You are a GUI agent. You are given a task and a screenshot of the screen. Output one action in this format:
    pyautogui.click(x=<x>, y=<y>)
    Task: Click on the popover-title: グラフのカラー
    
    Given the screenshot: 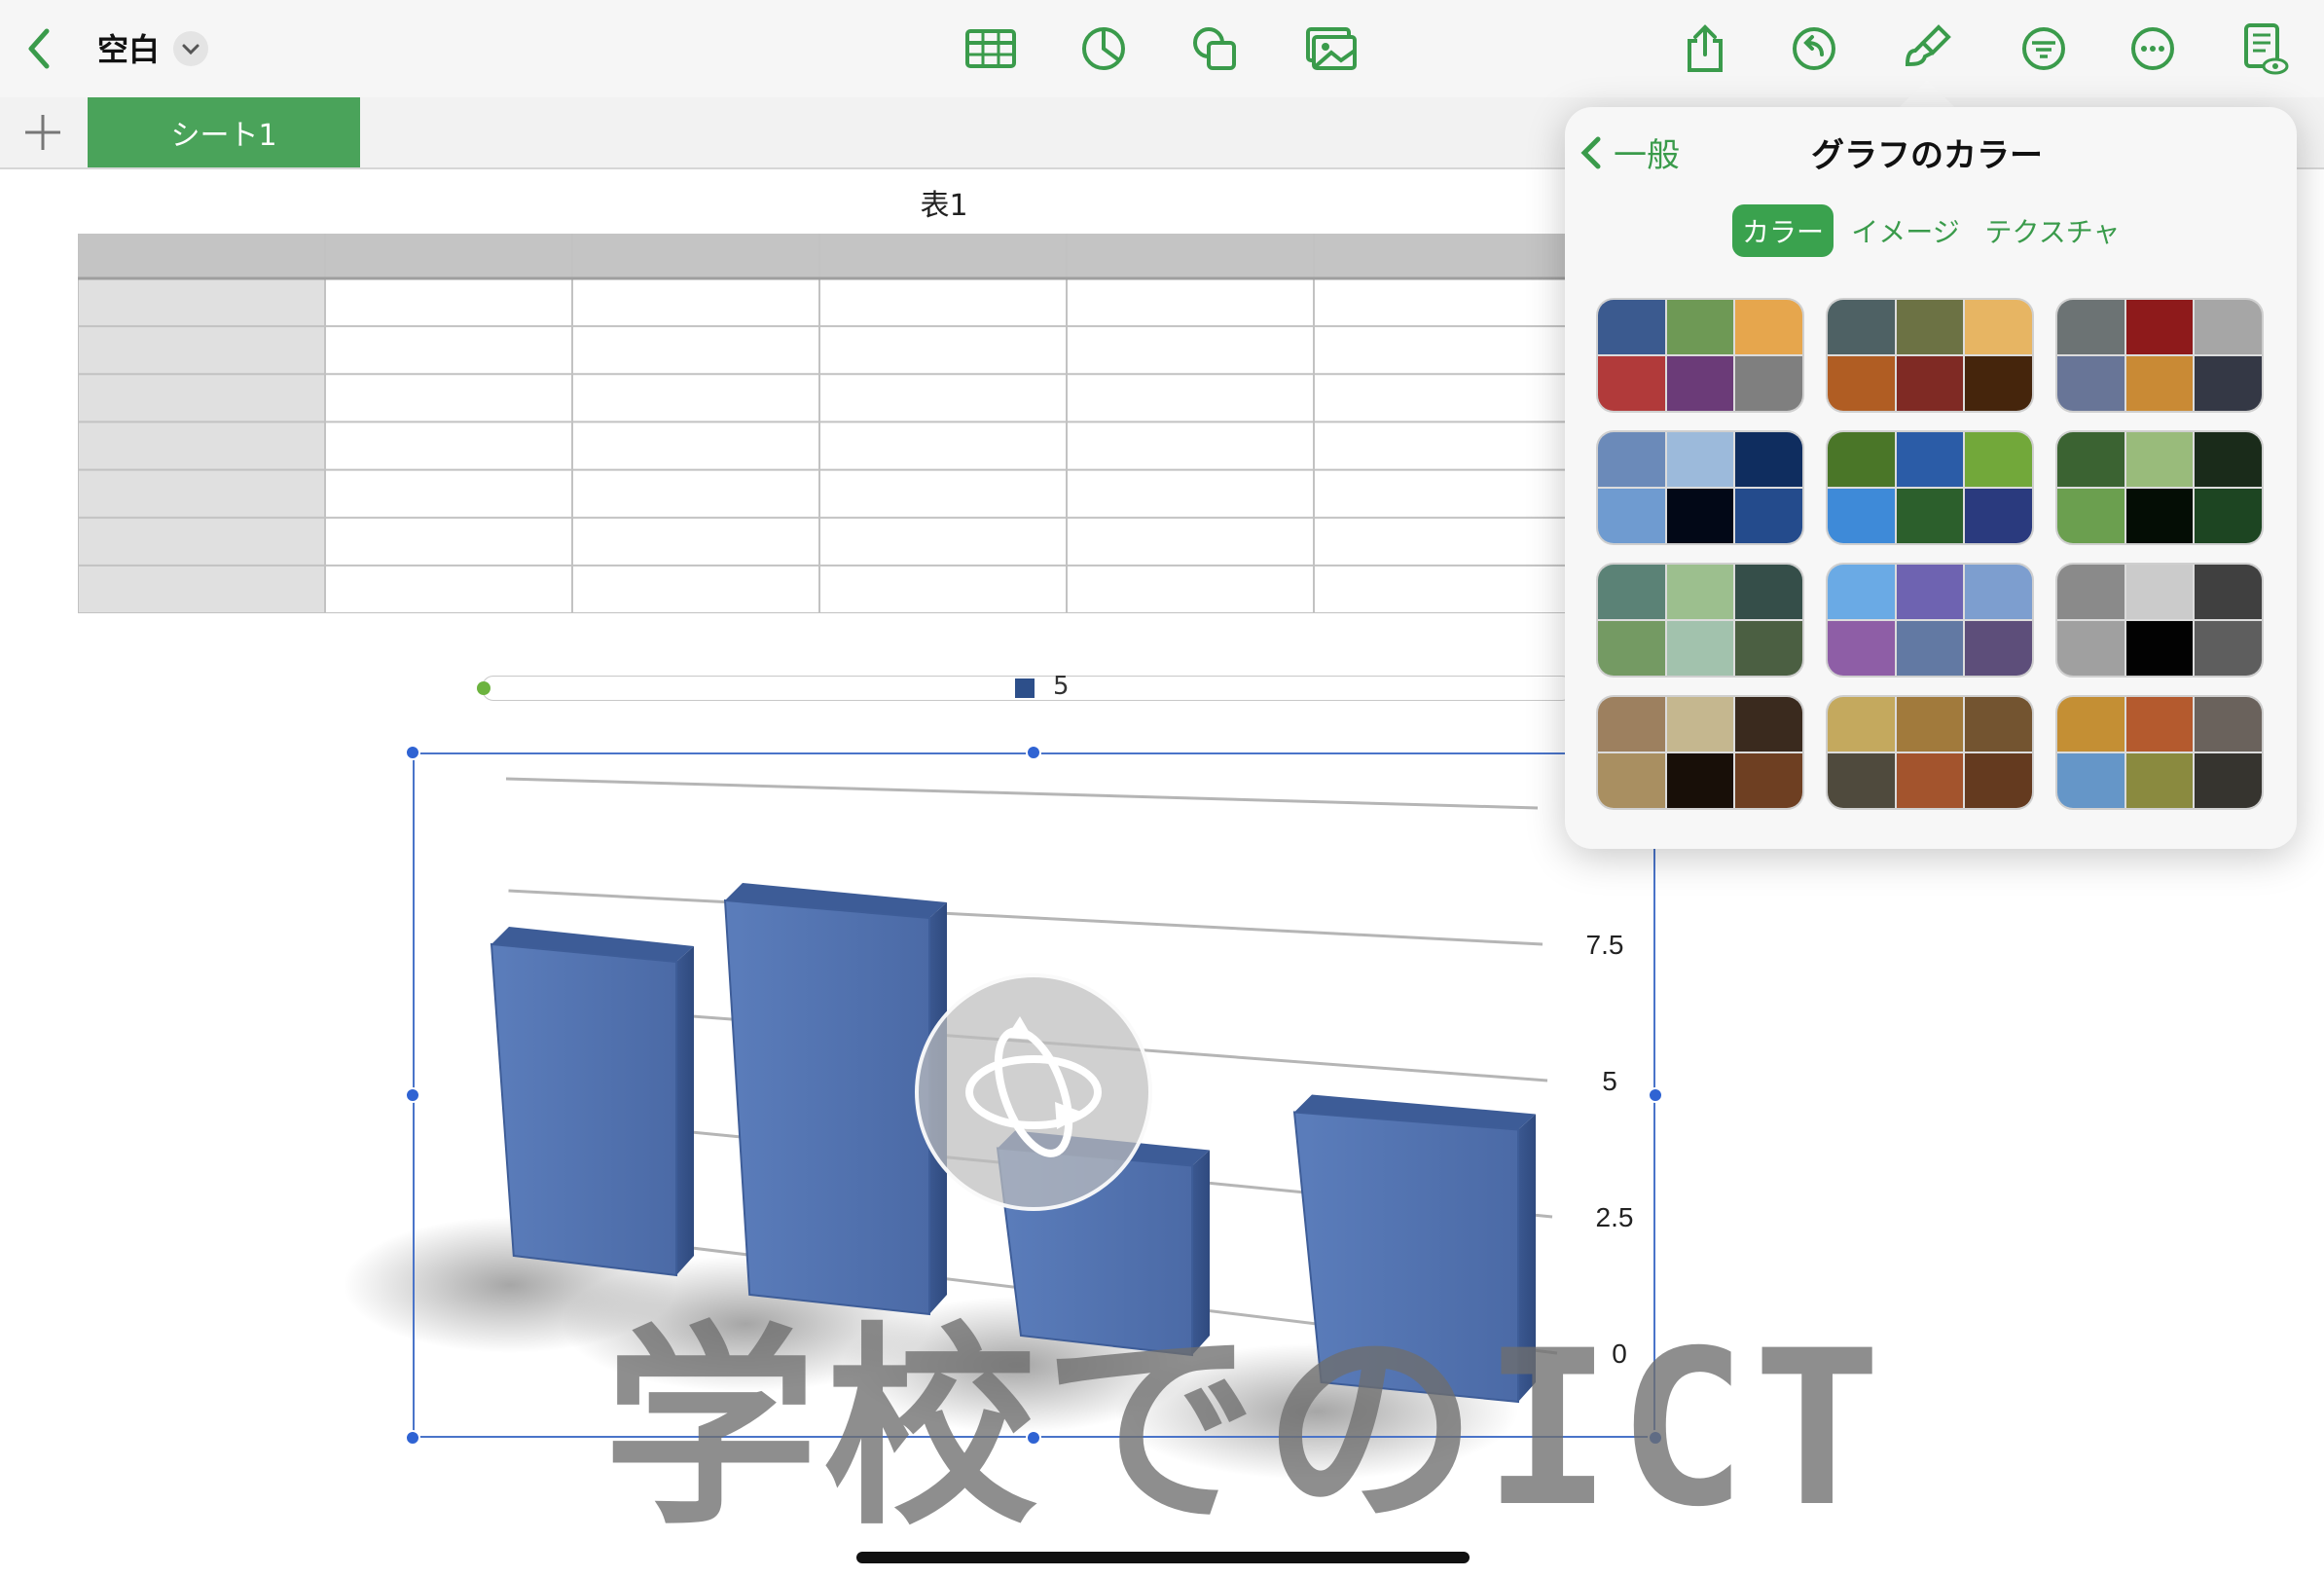 What is the action you would take?
    pyautogui.click(x=1927, y=155)
    